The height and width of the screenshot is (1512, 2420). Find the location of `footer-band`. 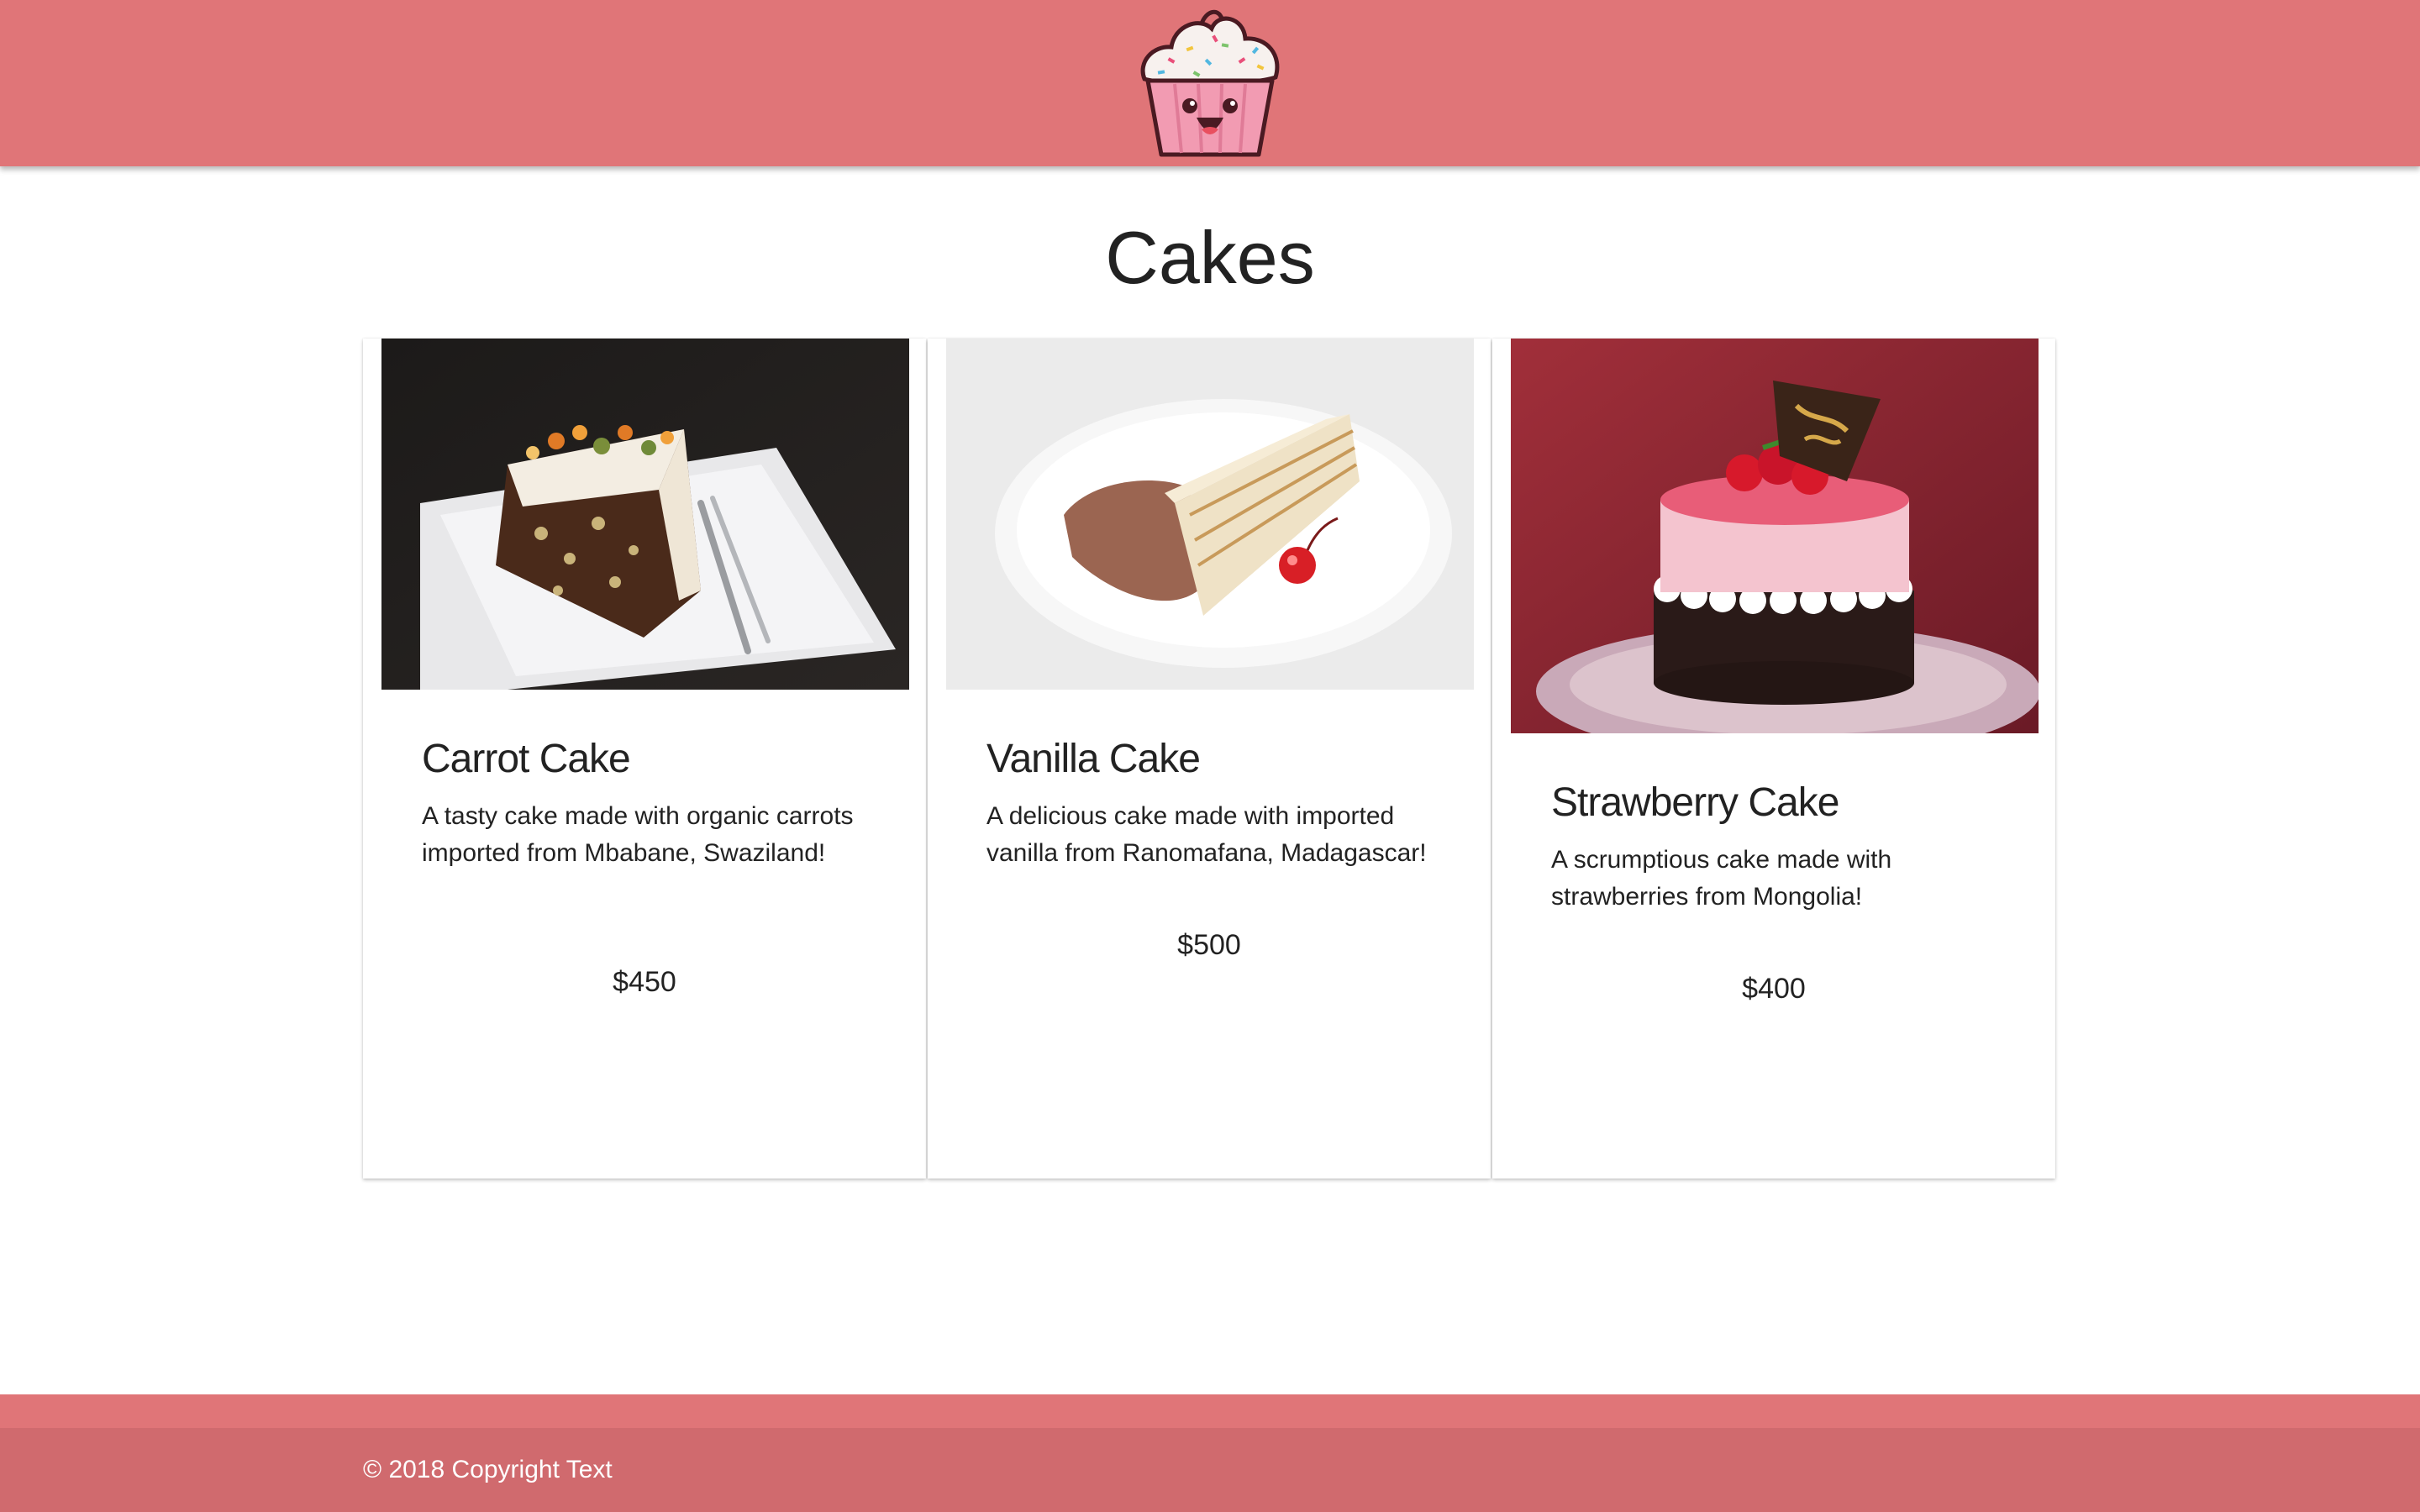

footer-band is located at coordinates (1210, 1411).